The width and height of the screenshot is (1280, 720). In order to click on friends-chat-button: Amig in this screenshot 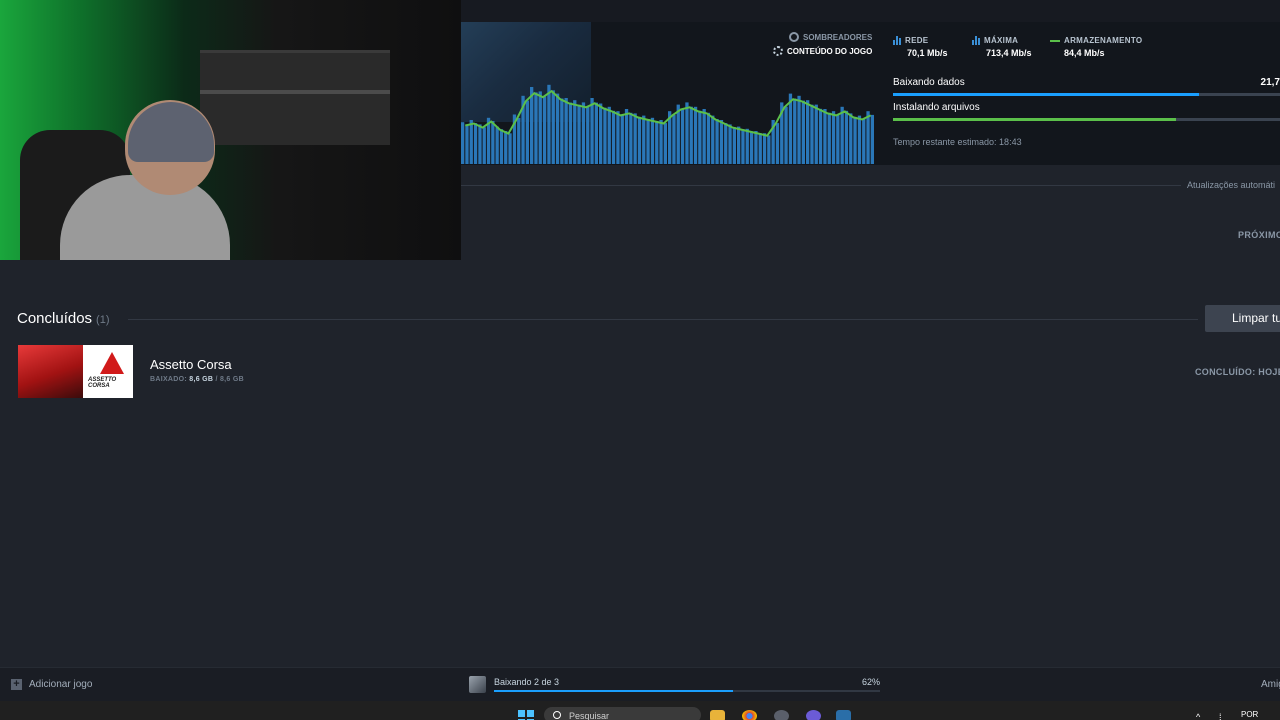, I will do `click(1270, 684)`.